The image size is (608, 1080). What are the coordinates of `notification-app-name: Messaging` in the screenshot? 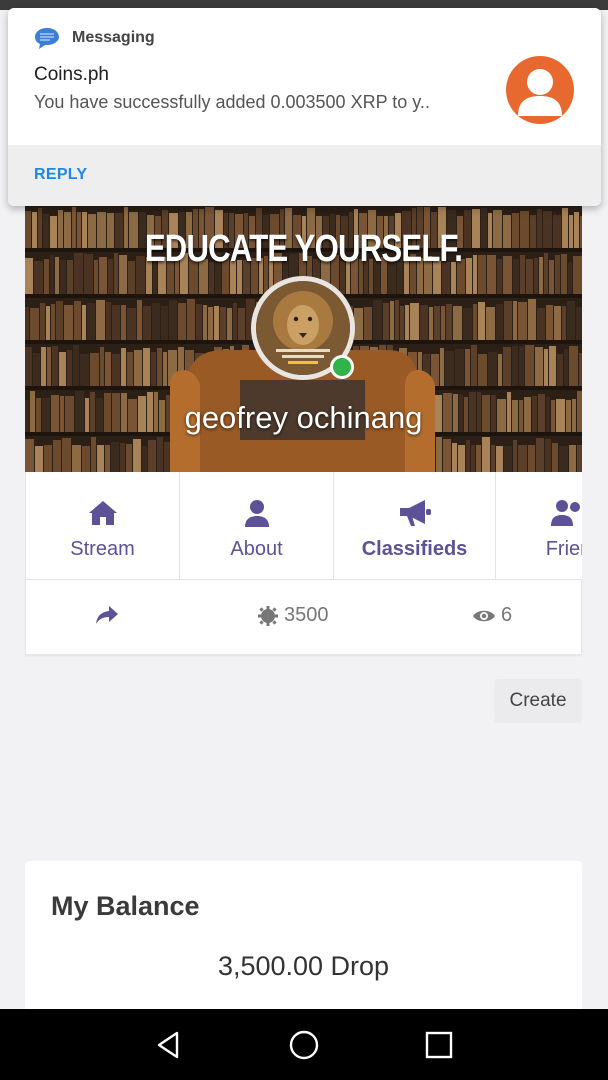 It's located at (113, 37).